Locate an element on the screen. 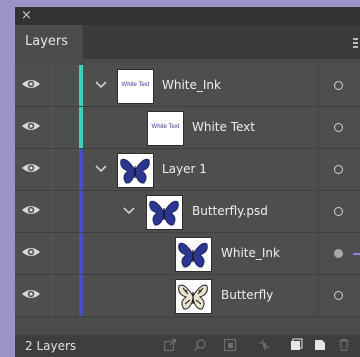 This screenshot has width=360, height=357. layer-row: Butterfly.psd is located at coordinates (187, 212).